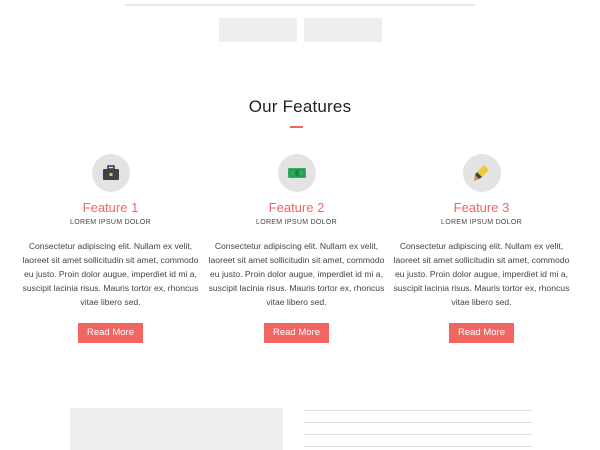 This screenshot has height=450, width=600. Describe the element at coordinates (296, 207) in the screenshot. I see `feature-title: Feature 2` at that location.